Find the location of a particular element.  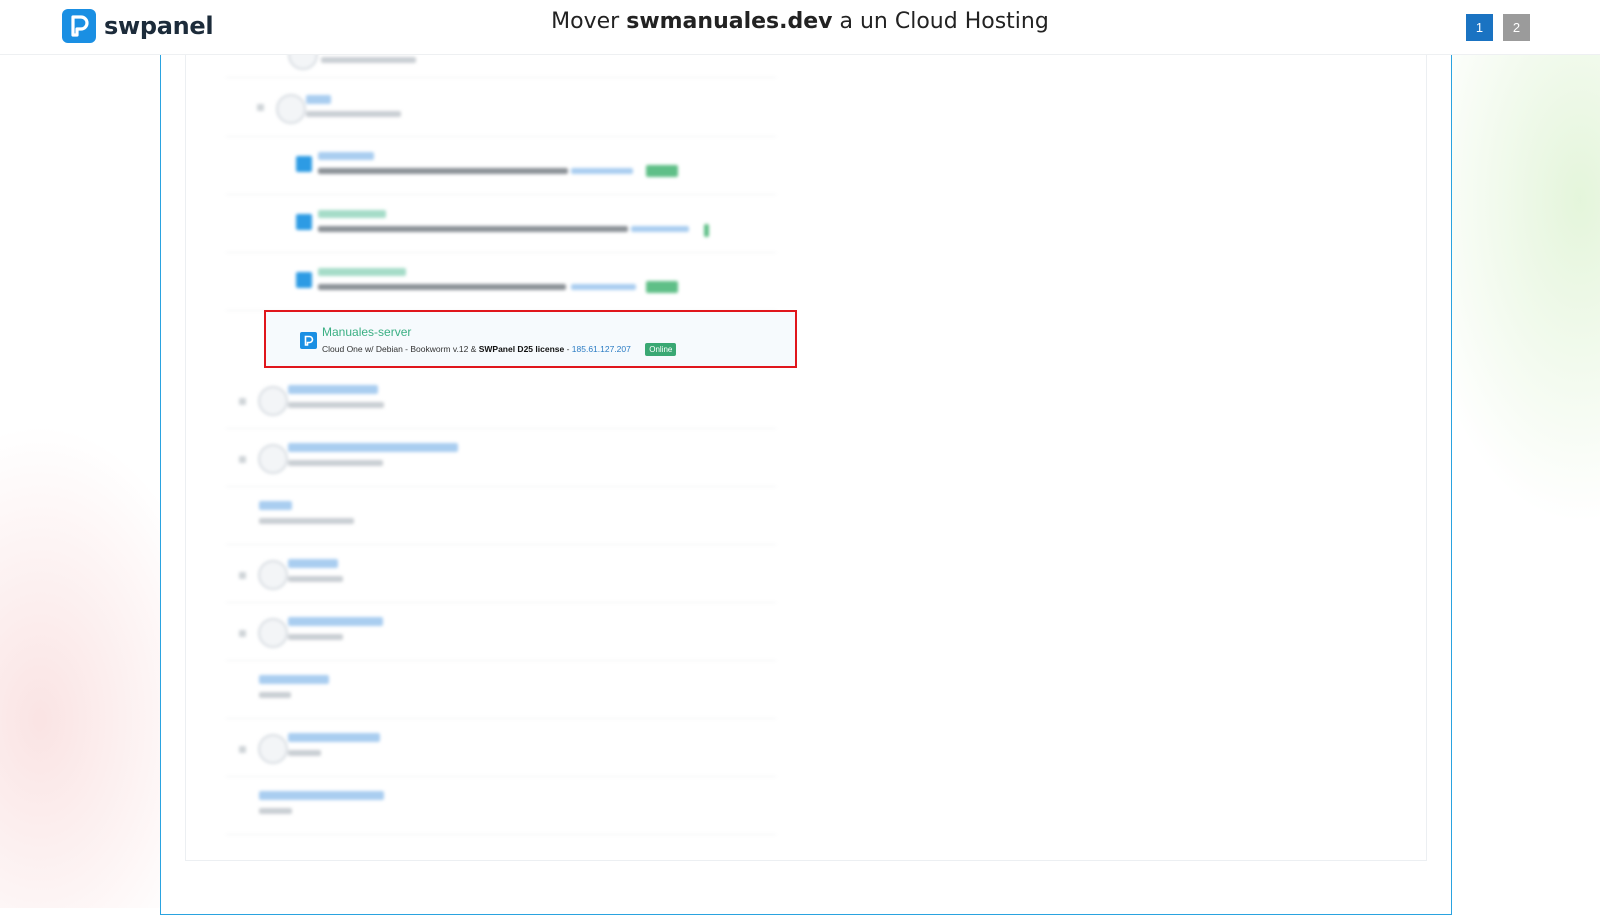

server-ip: 185.61.127.207 is located at coordinates (601, 348).